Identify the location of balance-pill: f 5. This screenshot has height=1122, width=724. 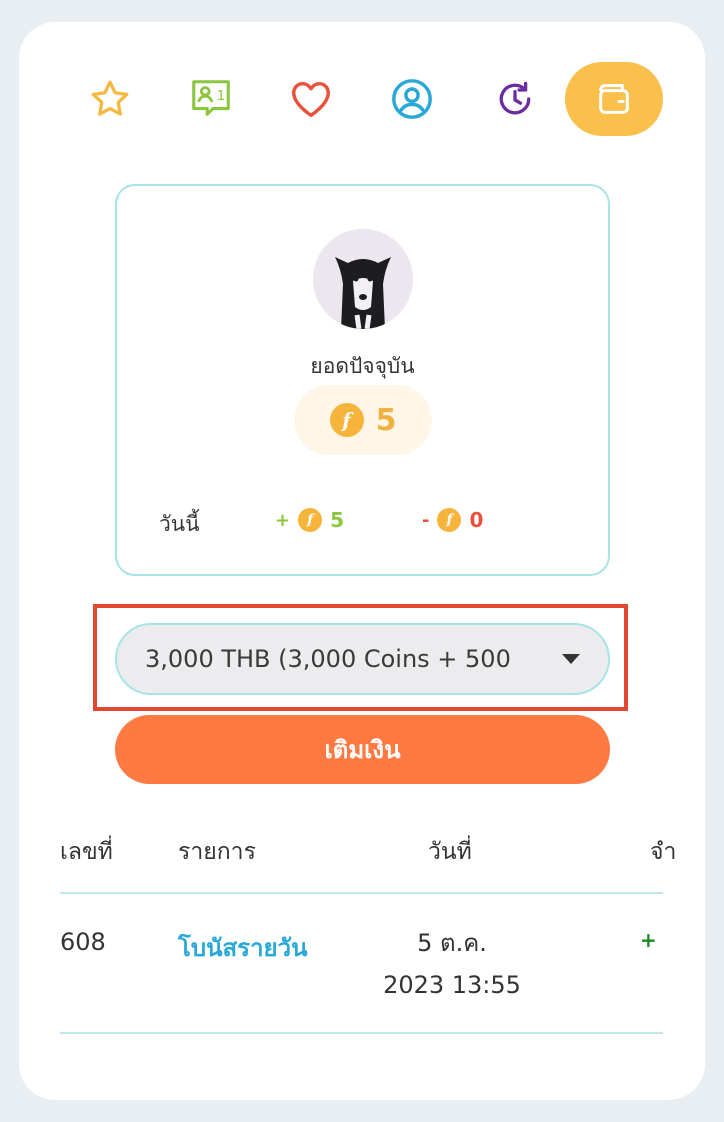
(363, 420).